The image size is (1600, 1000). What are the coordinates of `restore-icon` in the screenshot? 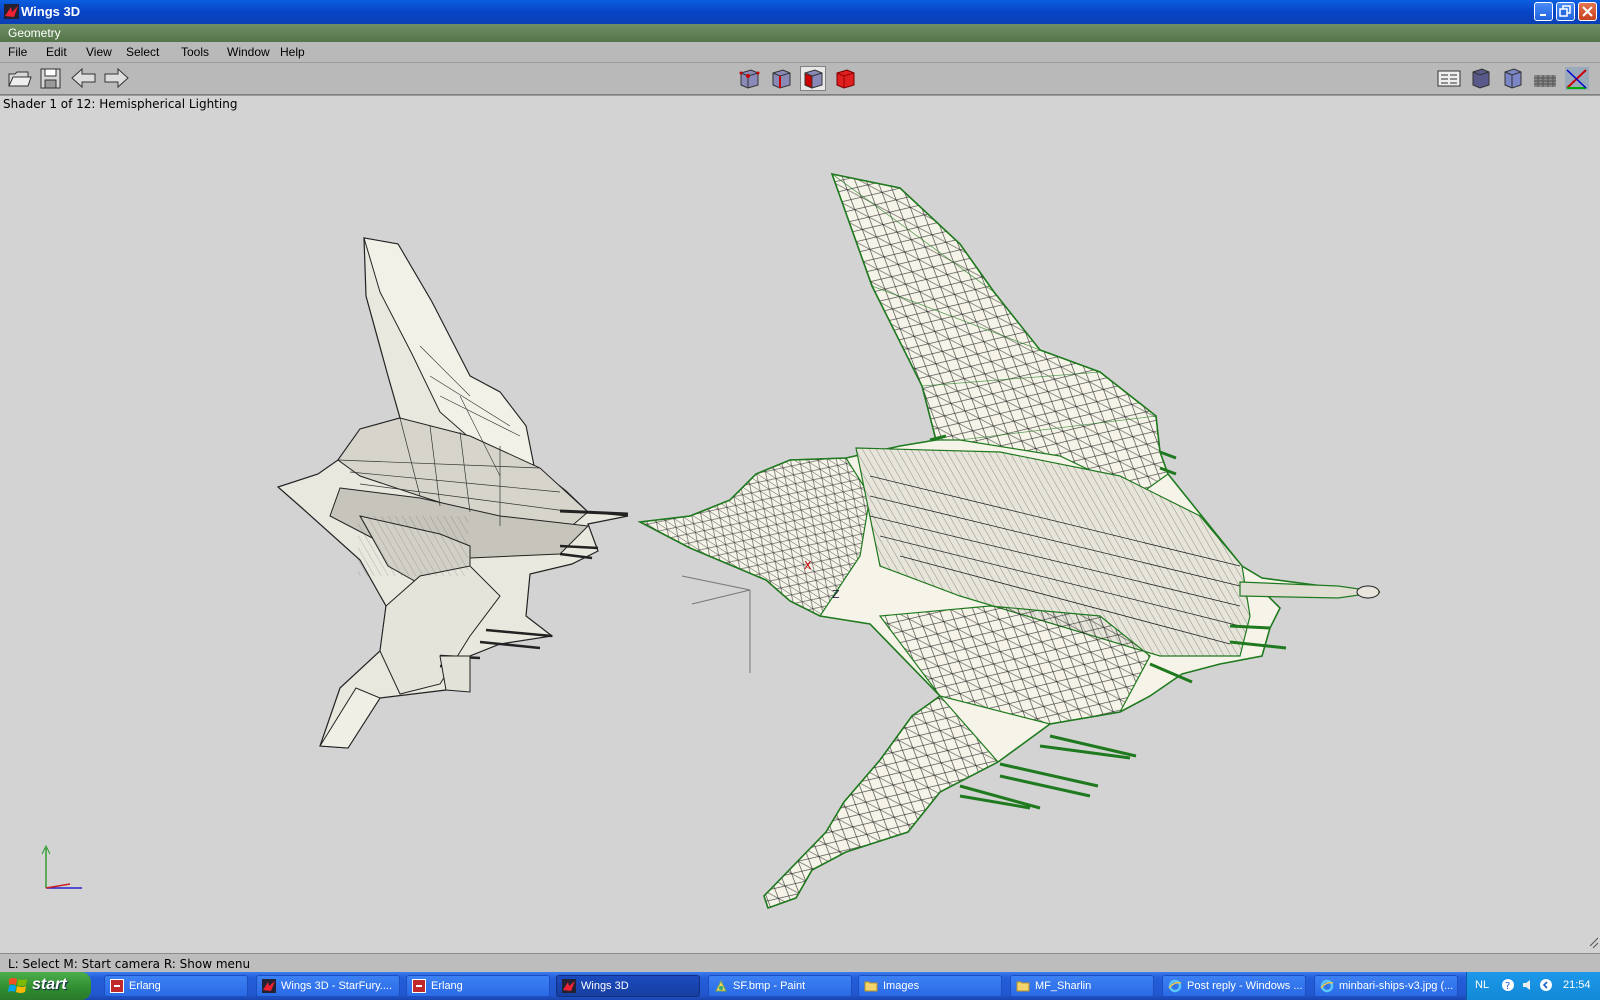 It's located at (1565, 11).